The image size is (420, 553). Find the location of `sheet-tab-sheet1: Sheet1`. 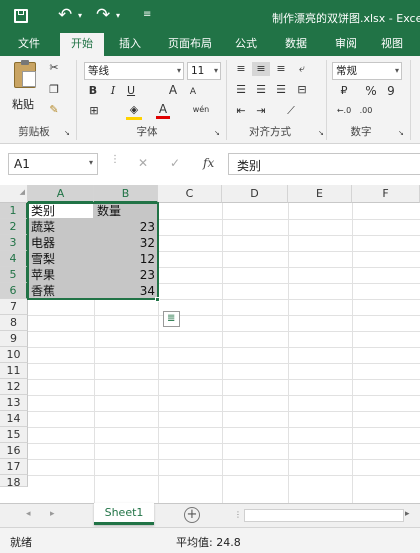

sheet-tab-sheet1: Sheet1 is located at coordinates (124, 514).